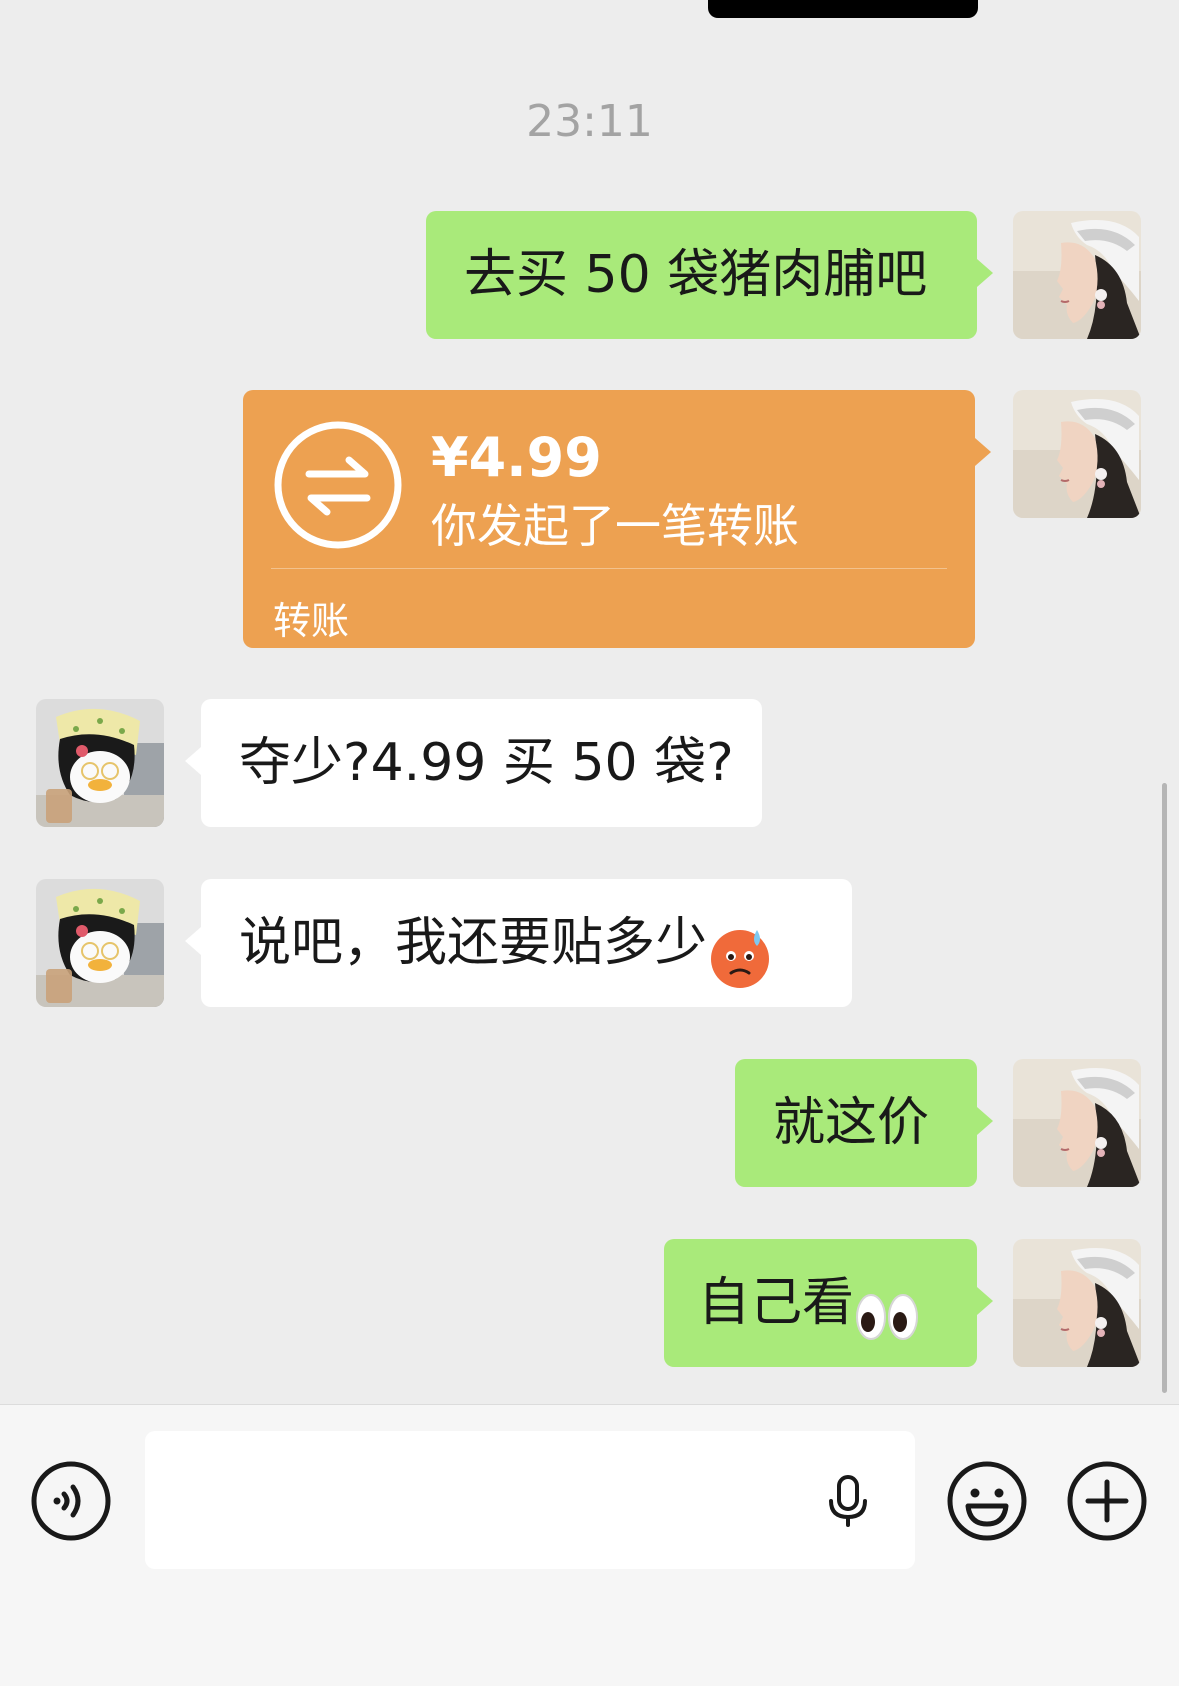  What do you see at coordinates (486, 763) in the screenshot?
I see `message-text: 夺少?4.99 买 50 袋?` at bounding box center [486, 763].